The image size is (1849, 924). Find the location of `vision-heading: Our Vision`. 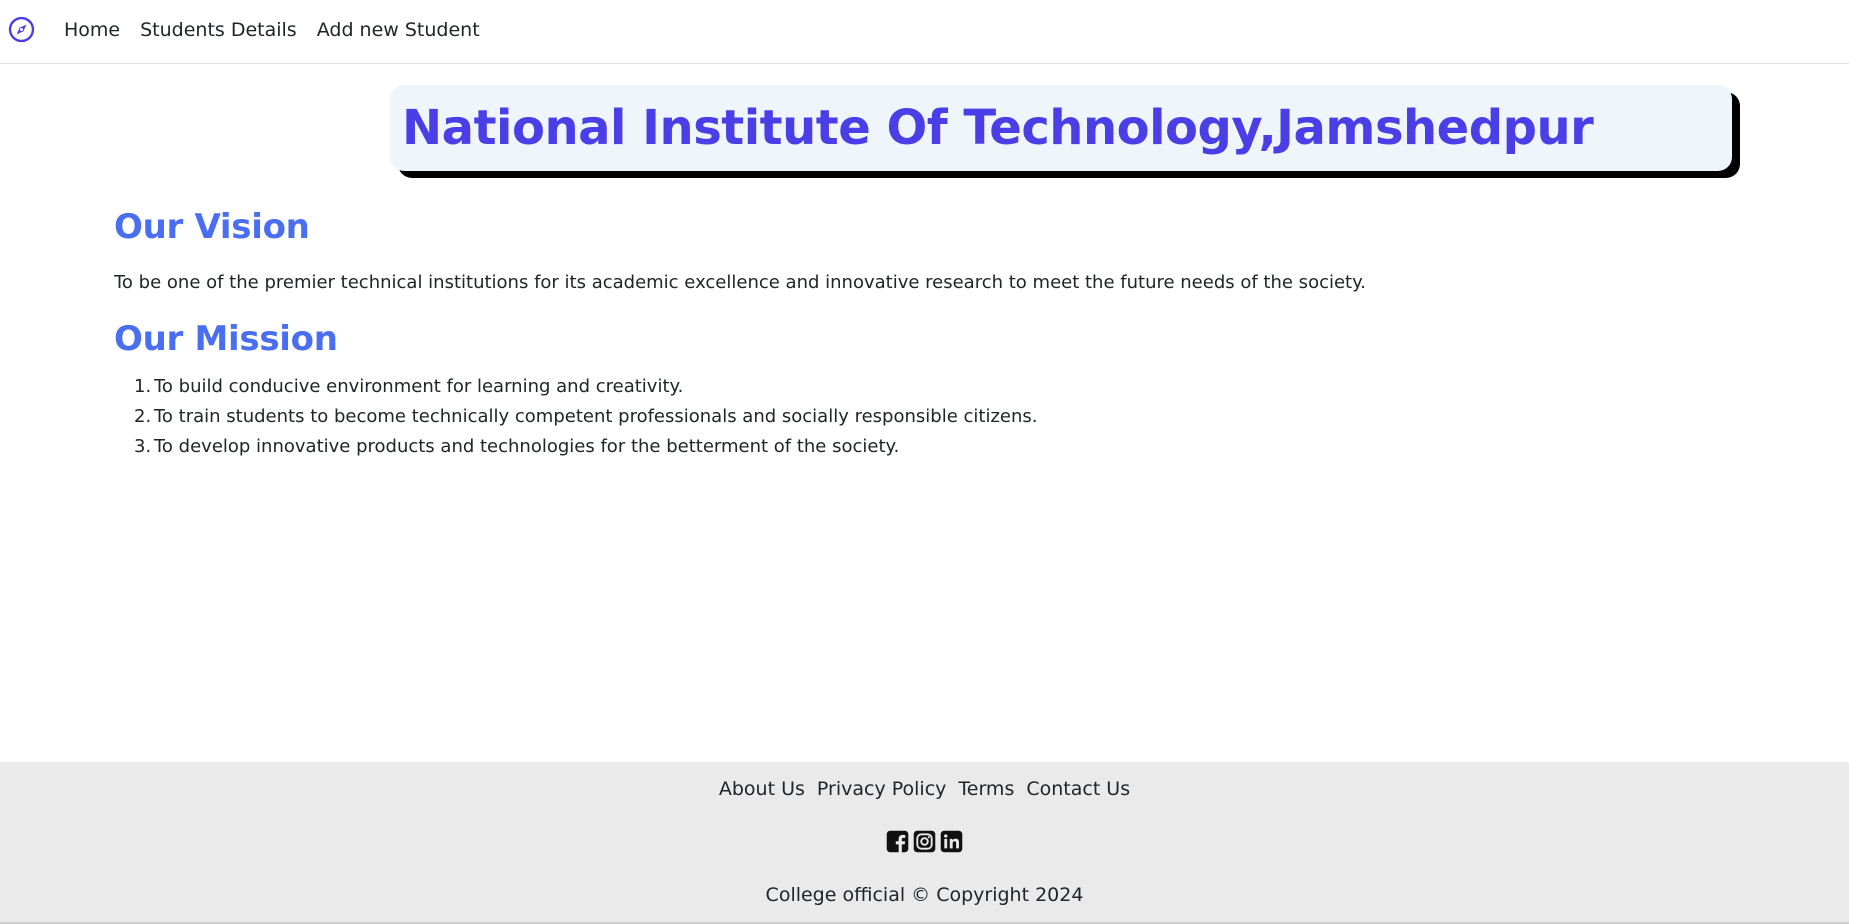

vision-heading: Our Vision is located at coordinates (212, 227).